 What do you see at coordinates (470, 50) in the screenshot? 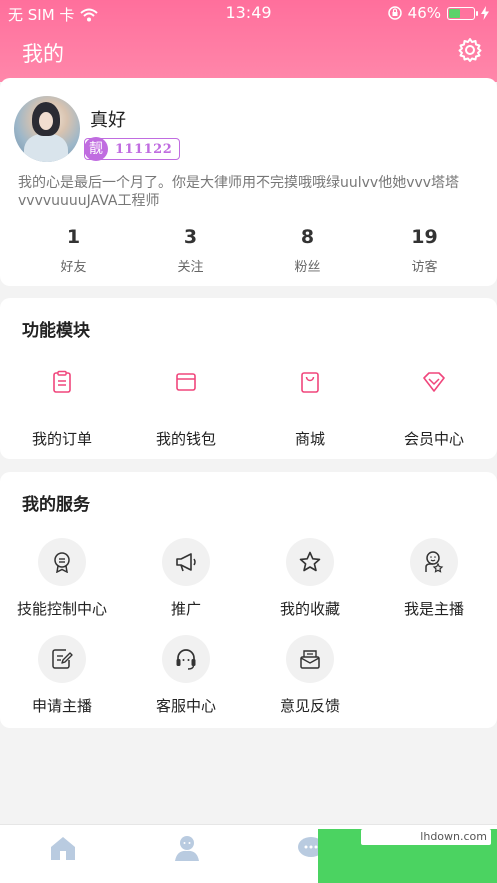
I see `settings-gear-icon` at bounding box center [470, 50].